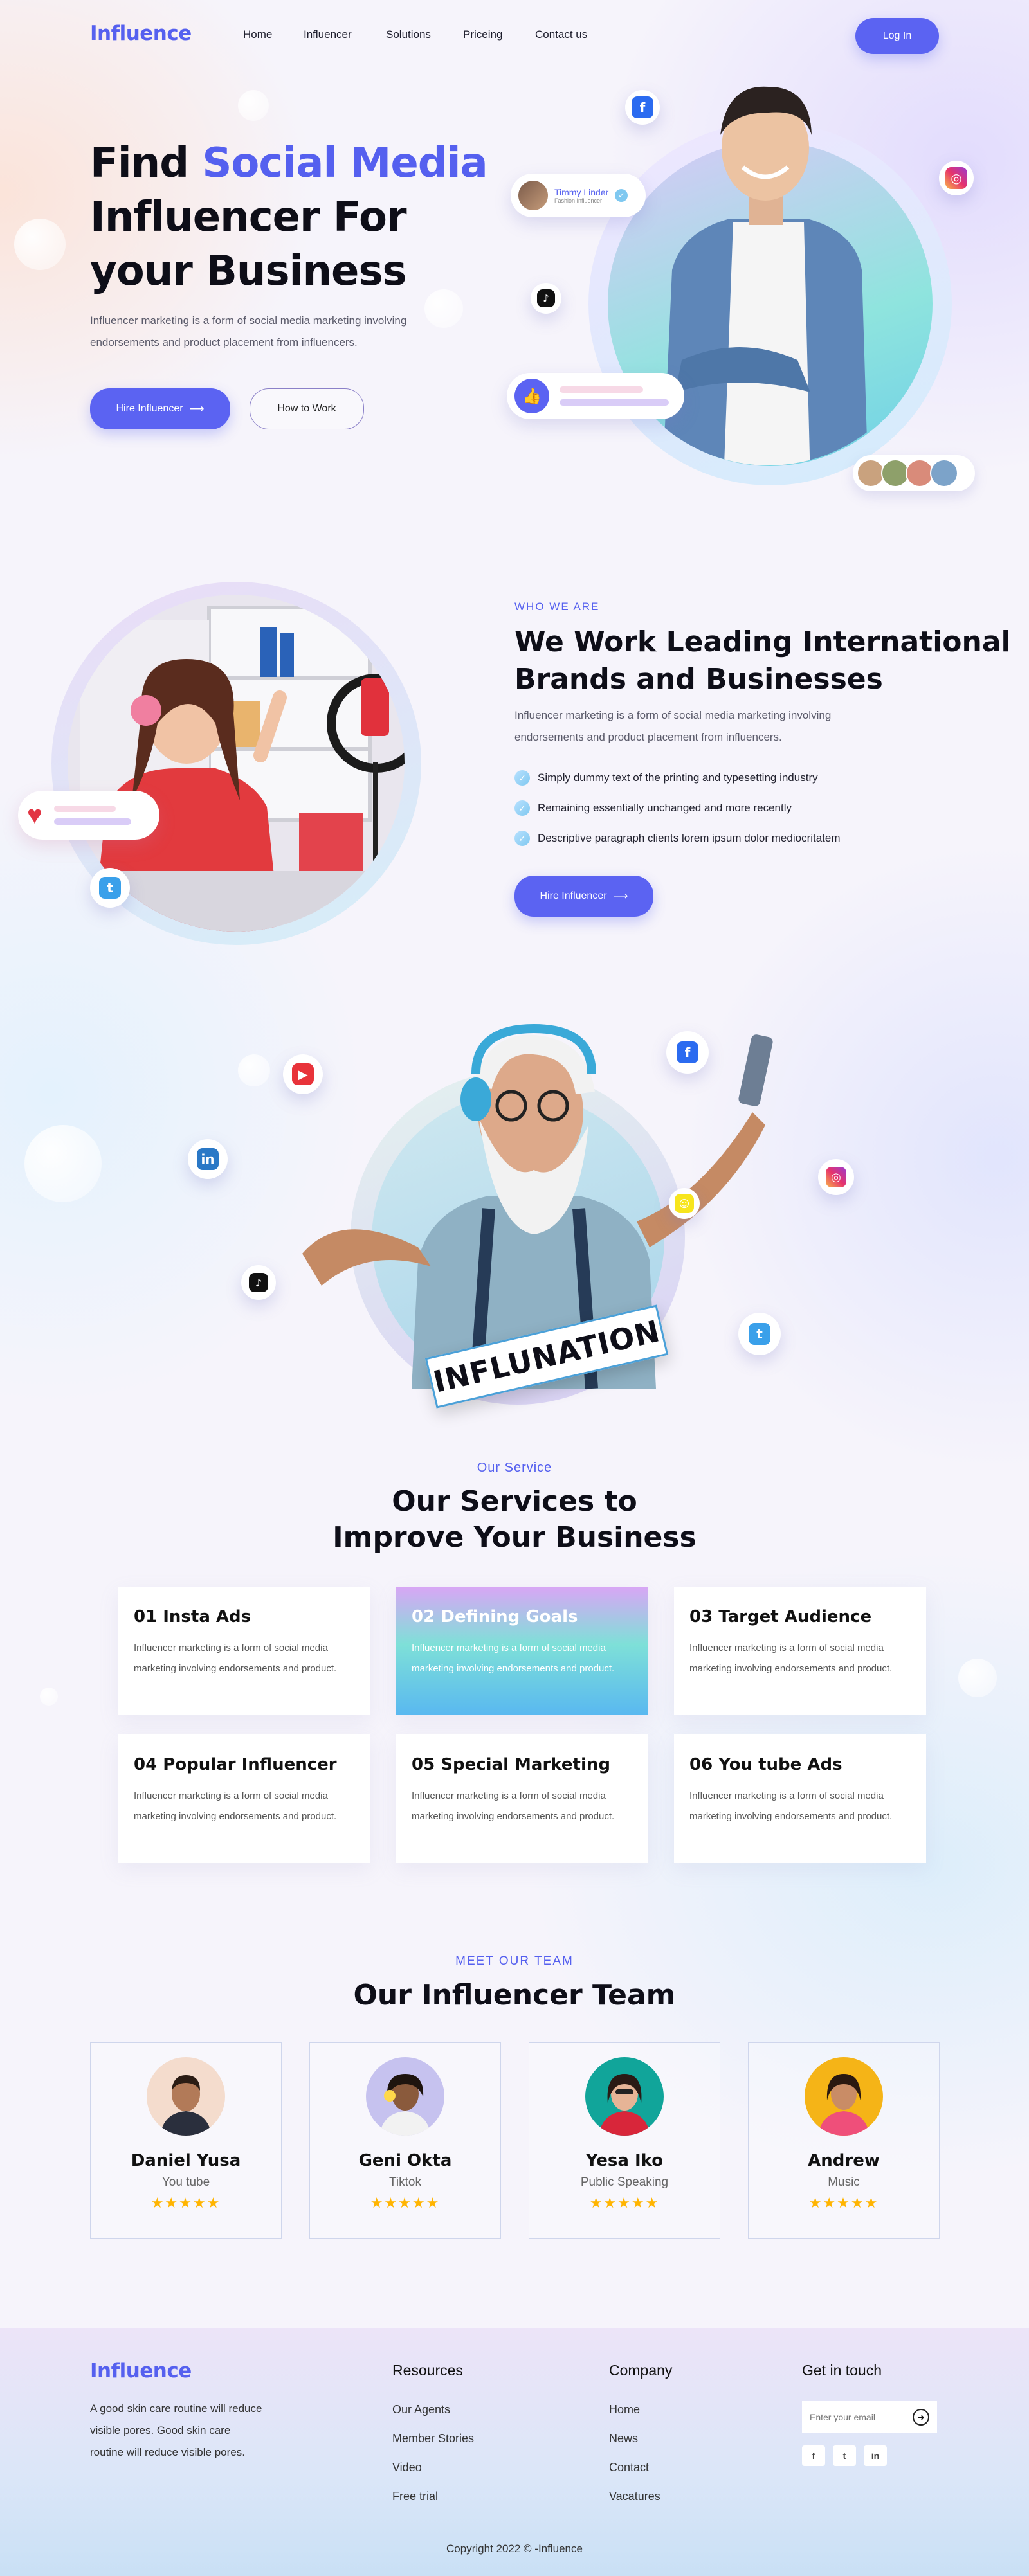 The width and height of the screenshot is (1029, 2576). What do you see at coordinates (573, 895) in the screenshot?
I see `about-hire-label: Hire Influencer` at bounding box center [573, 895].